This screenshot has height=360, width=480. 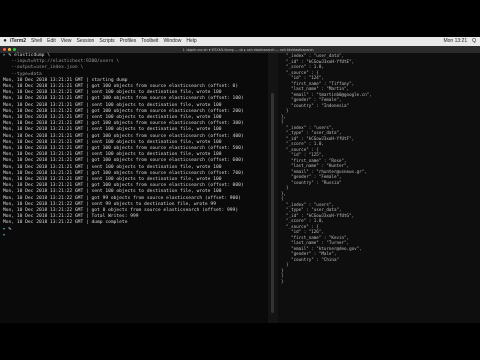 I want to click on letterbox-top, so click(x=240, y=18).